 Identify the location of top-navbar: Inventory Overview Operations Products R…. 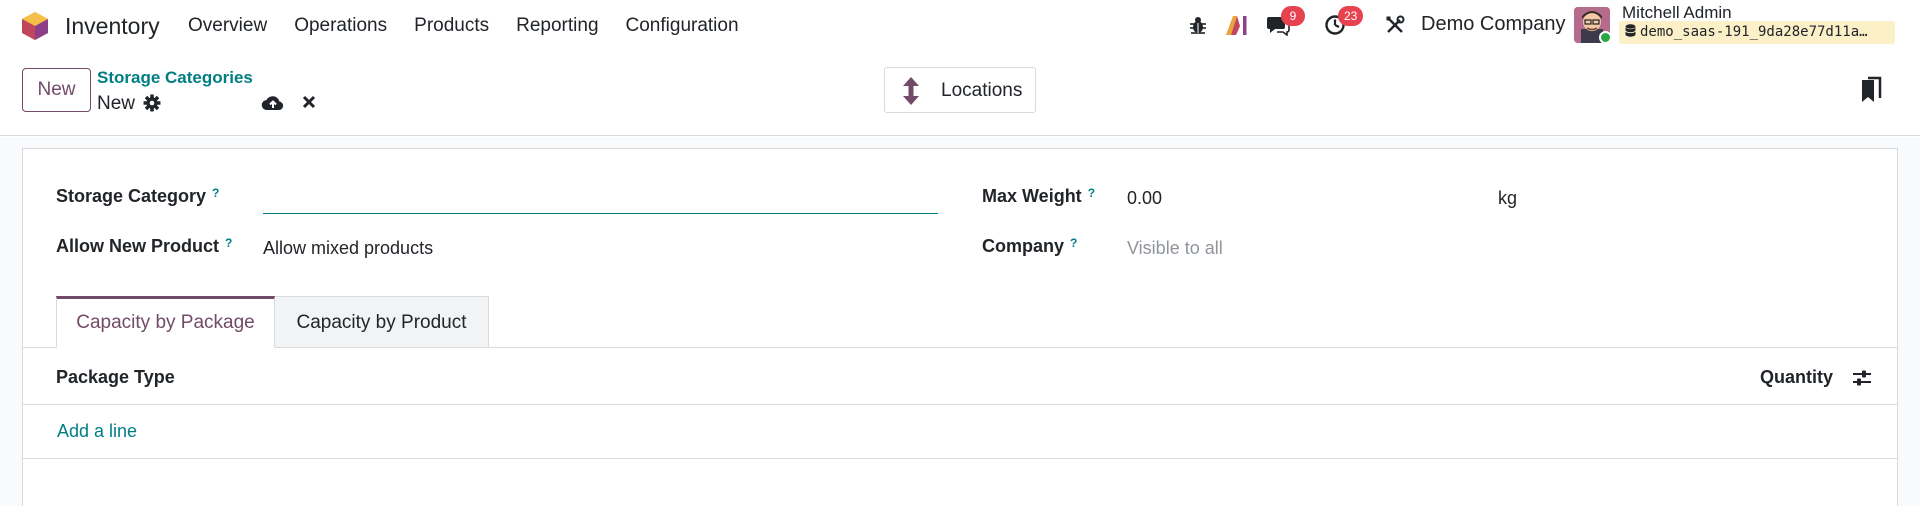
(960, 25).